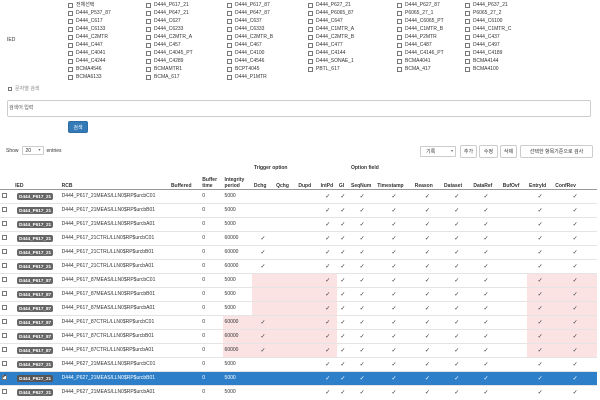  I want to click on col-dataset: Dataset, so click(457, 182).